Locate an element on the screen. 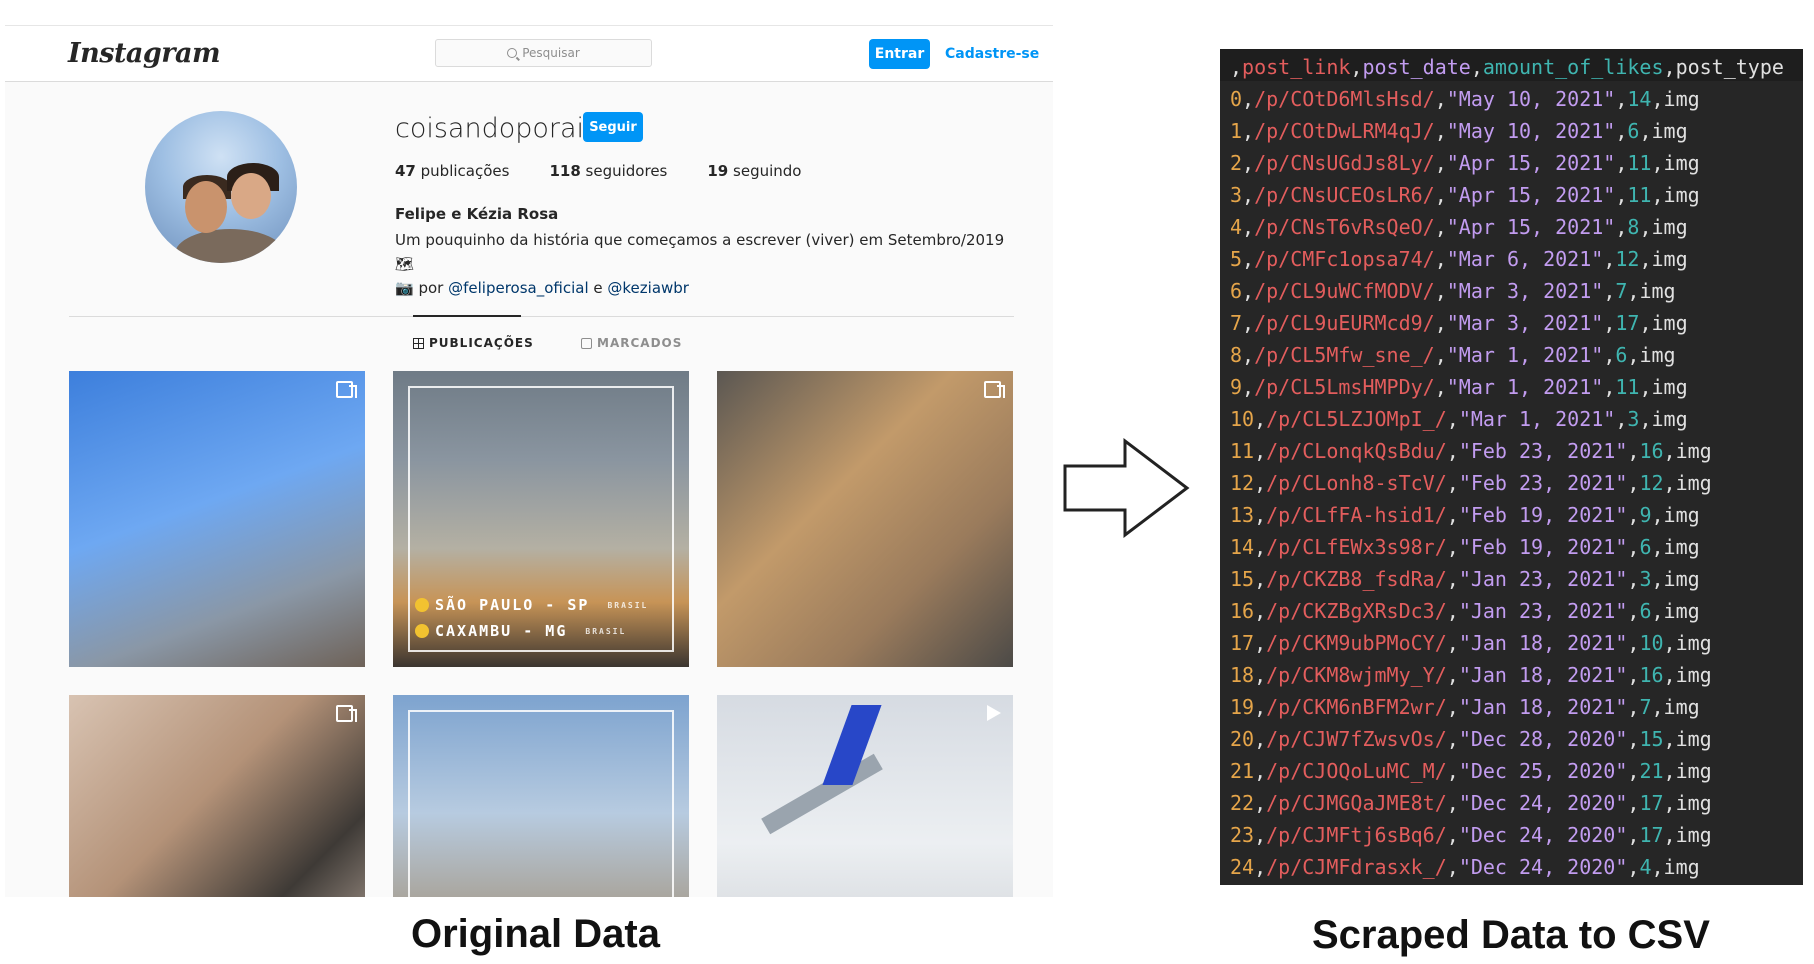 Image resolution: width=1814 pixels, height=964 pixels. csv-likes: 3 is located at coordinates (1633, 419).